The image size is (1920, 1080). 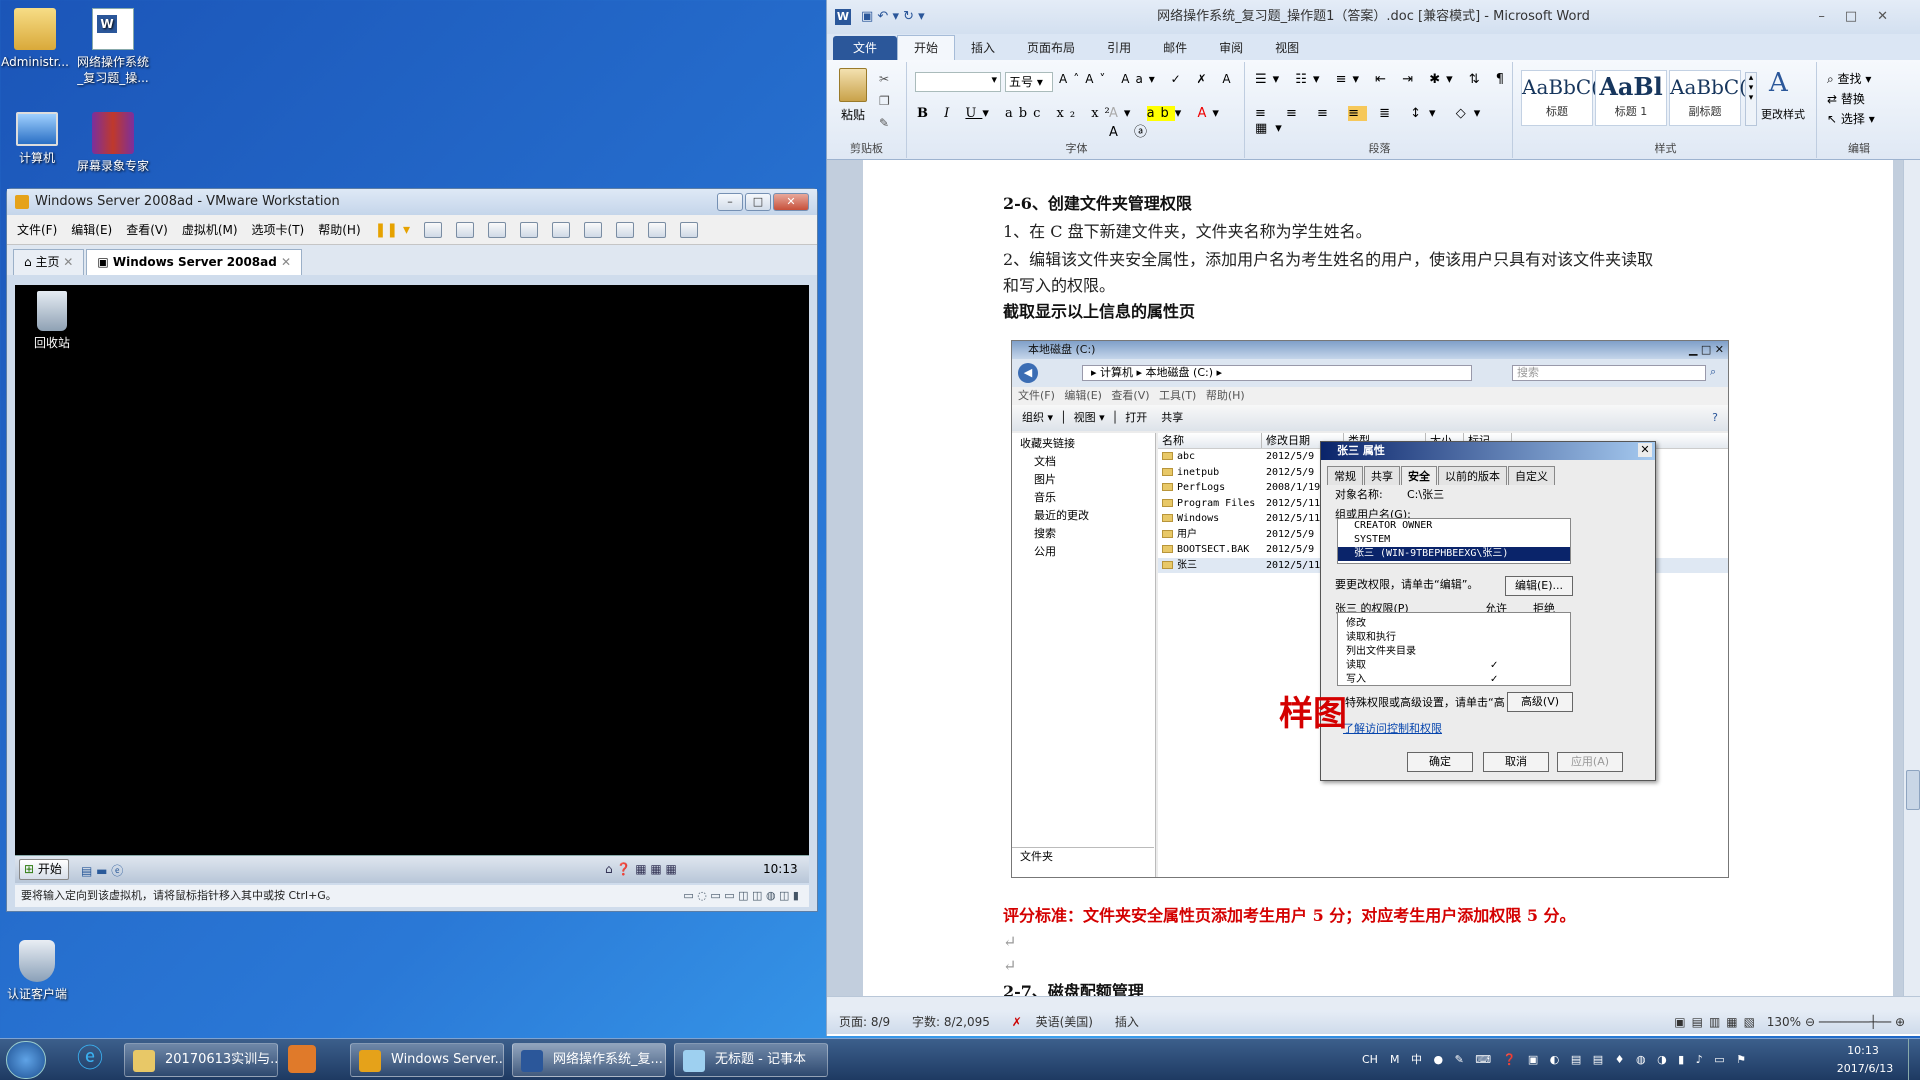 What do you see at coordinates (1176, 123) in the screenshot?
I see `font-color-icons: A▾ ab▾ A▾ A ⓐ` at bounding box center [1176, 123].